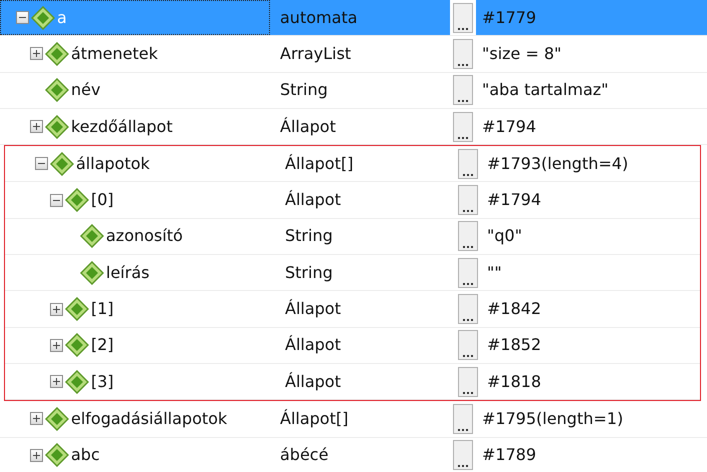 The height and width of the screenshot is (472, 707). Describe the element at coordinates (102, 309) in the screenshot. I see `variable-name: [1]` at that location.